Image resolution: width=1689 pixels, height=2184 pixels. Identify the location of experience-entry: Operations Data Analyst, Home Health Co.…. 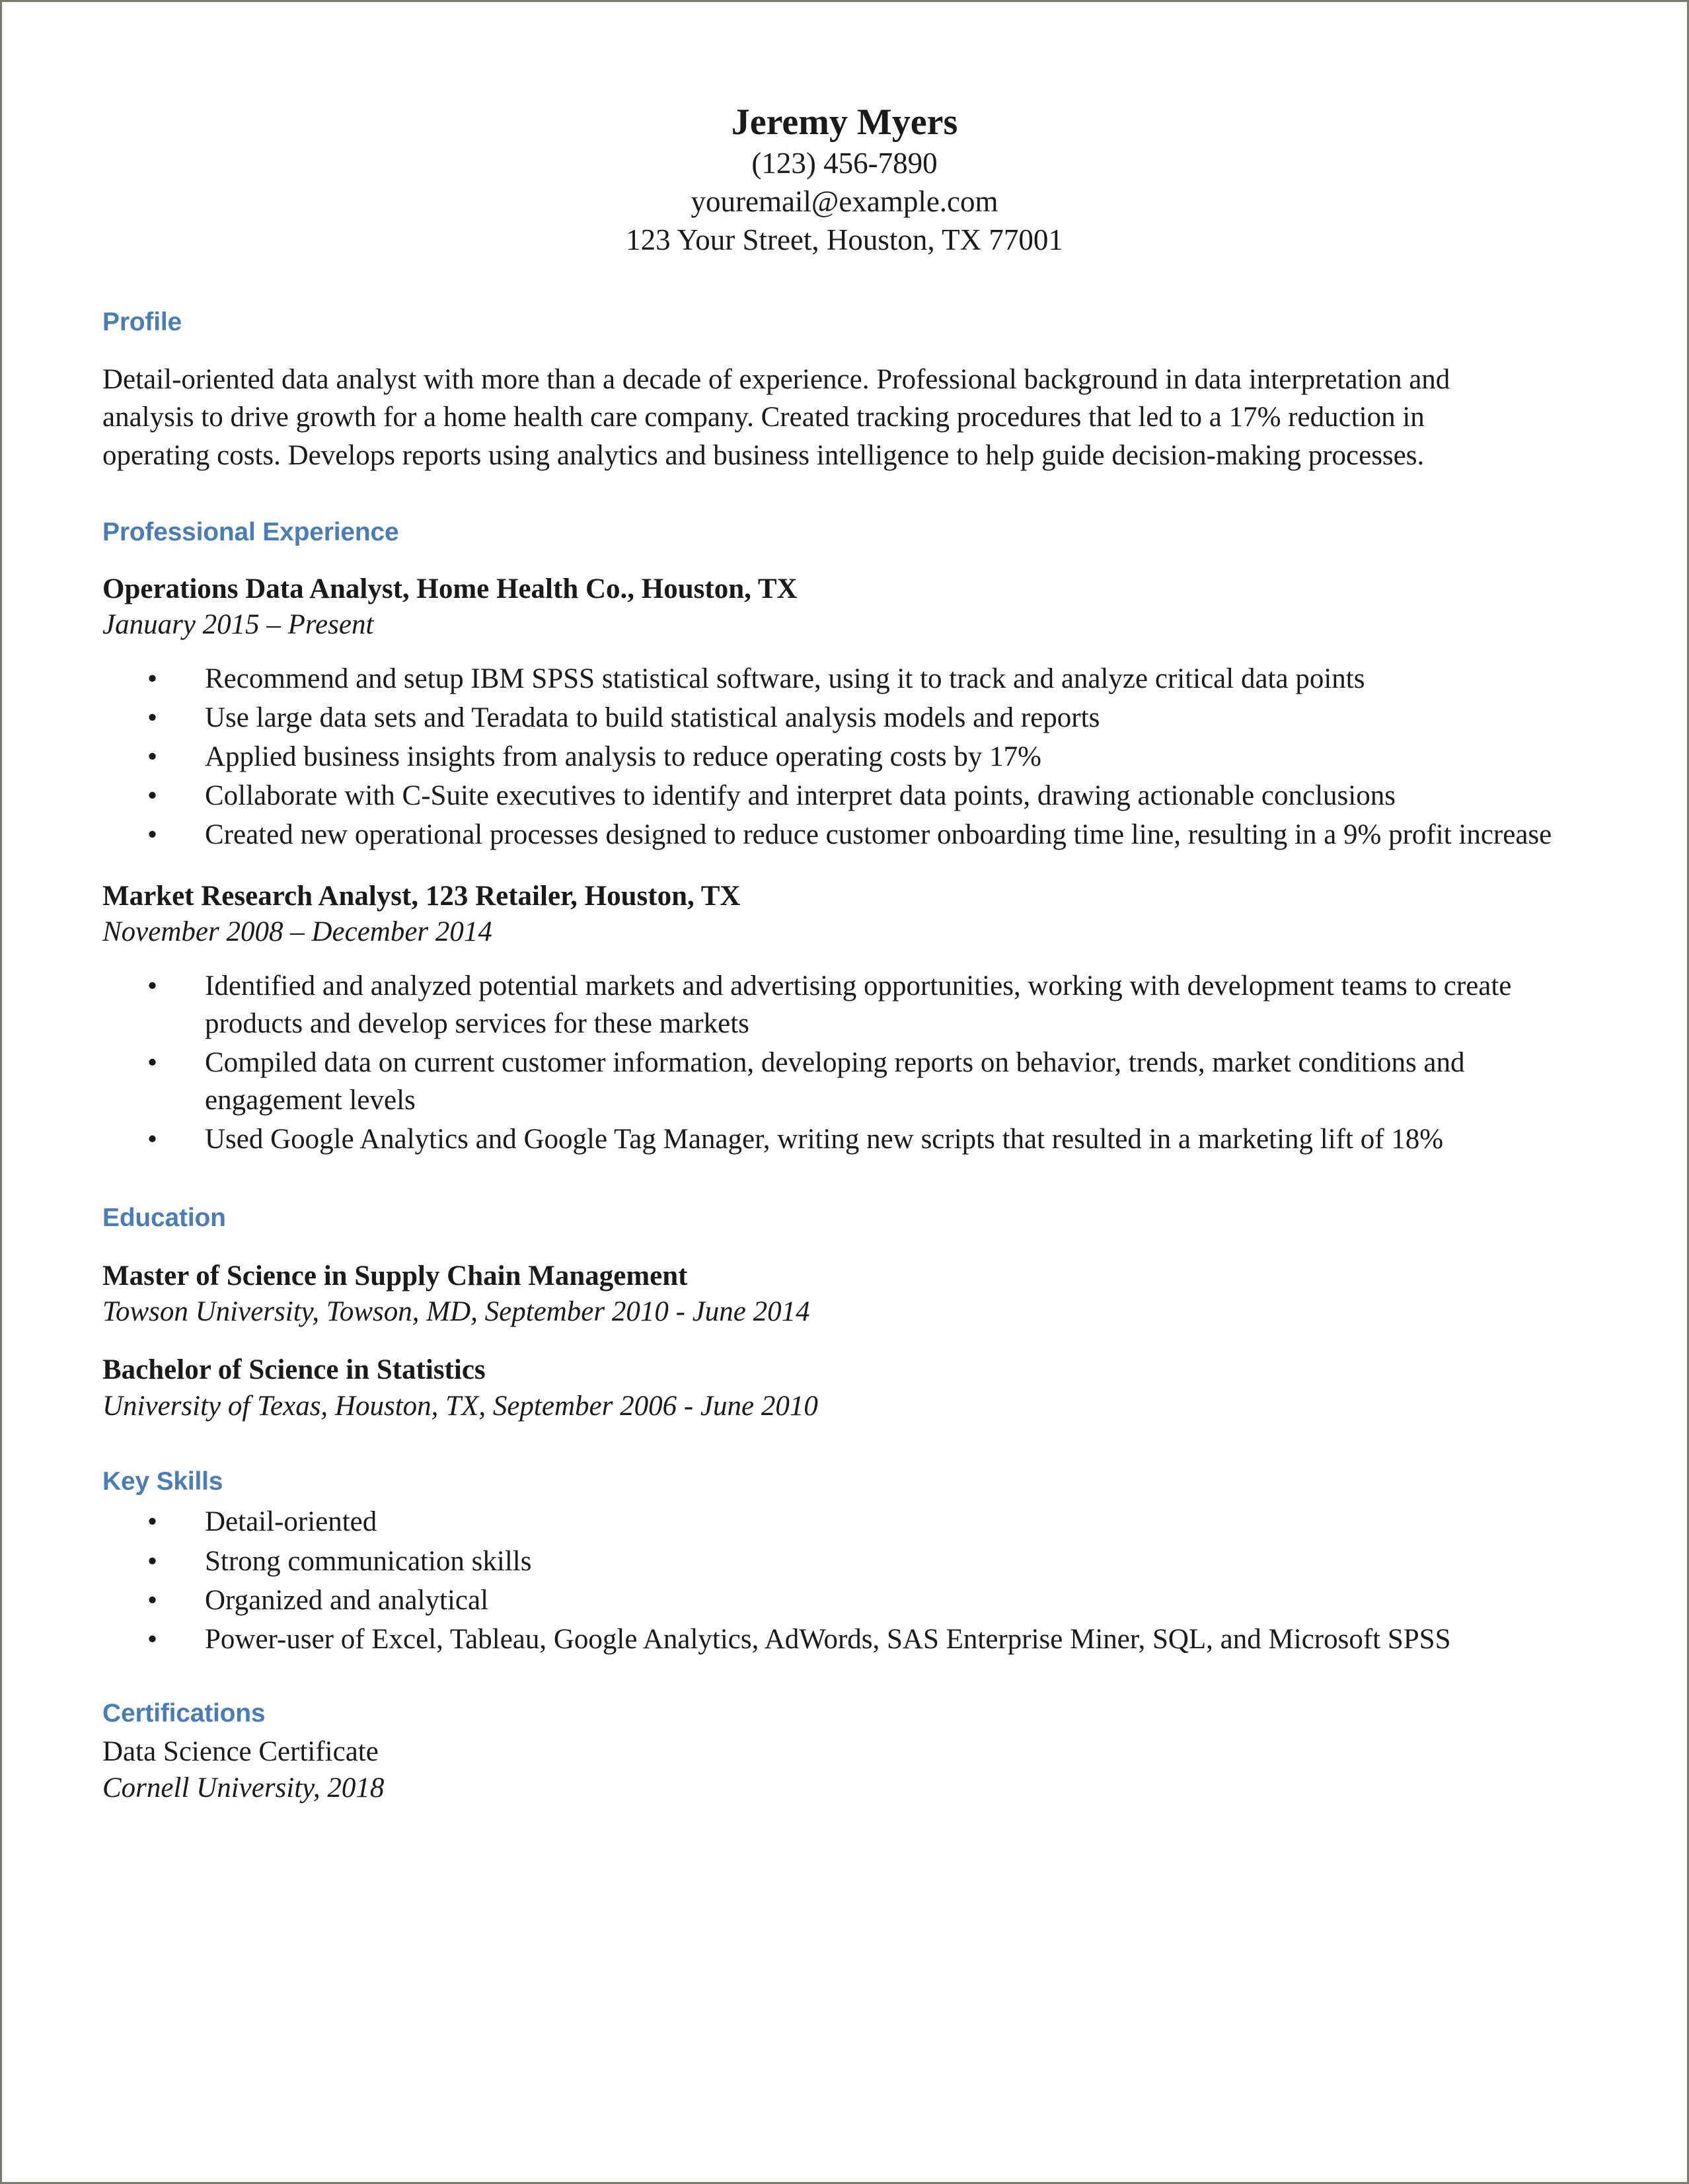
(845, 713).